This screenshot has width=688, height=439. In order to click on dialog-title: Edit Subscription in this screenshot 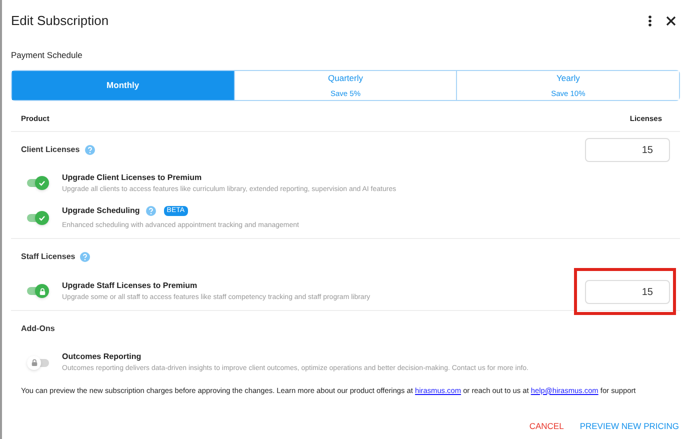, I will do `click(60, 21)`.